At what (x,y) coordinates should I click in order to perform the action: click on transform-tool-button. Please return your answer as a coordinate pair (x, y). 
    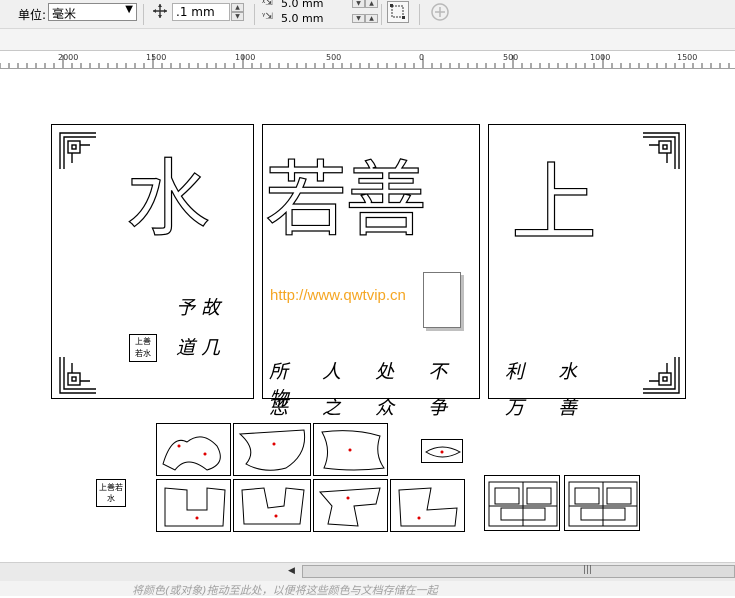
    Looking at the image, I should click on (398, 12).